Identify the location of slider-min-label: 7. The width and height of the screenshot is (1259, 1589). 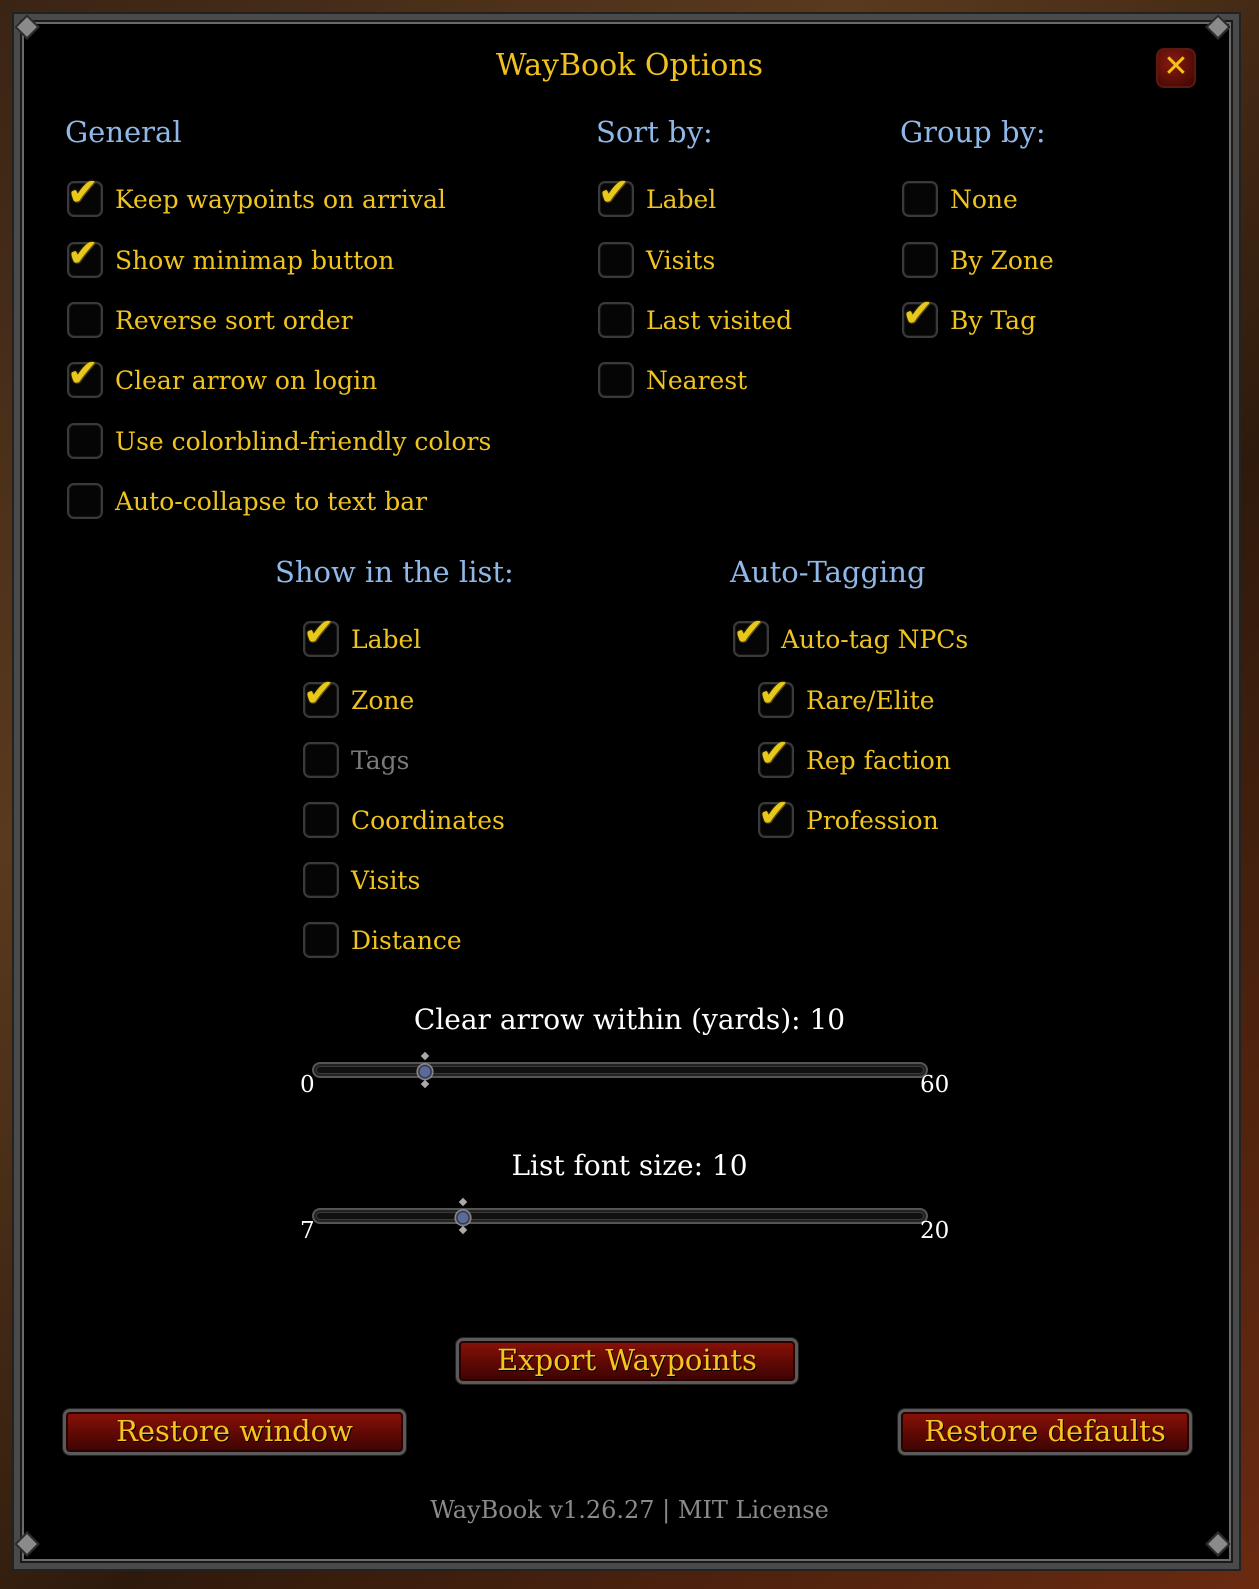
(307, 1231).